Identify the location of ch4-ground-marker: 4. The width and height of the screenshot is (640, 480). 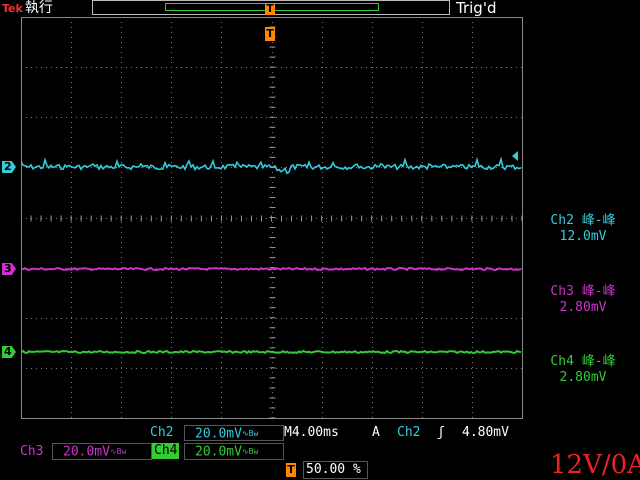
(9, 352).